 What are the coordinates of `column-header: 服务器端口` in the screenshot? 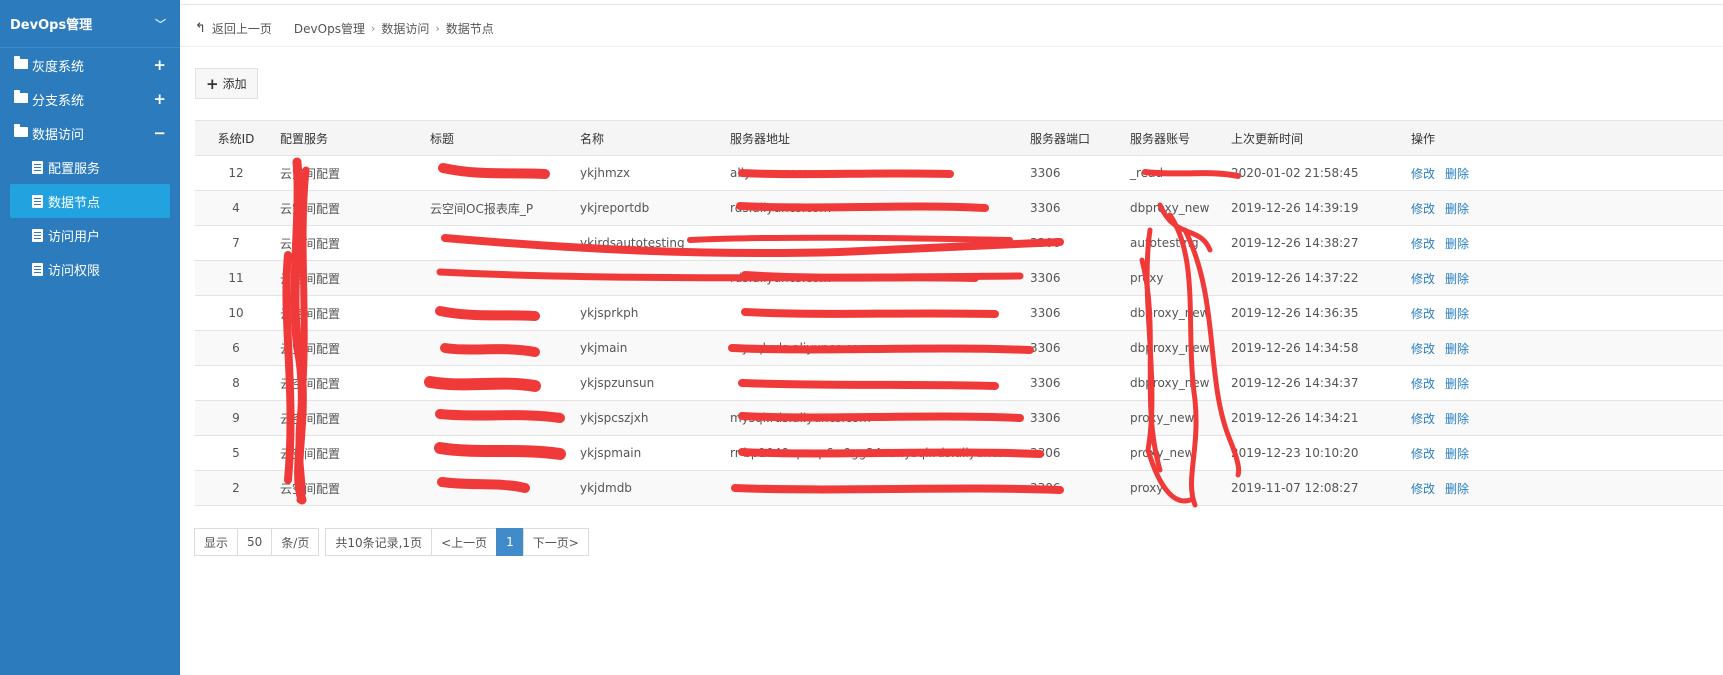 It's located at (1077, 138).